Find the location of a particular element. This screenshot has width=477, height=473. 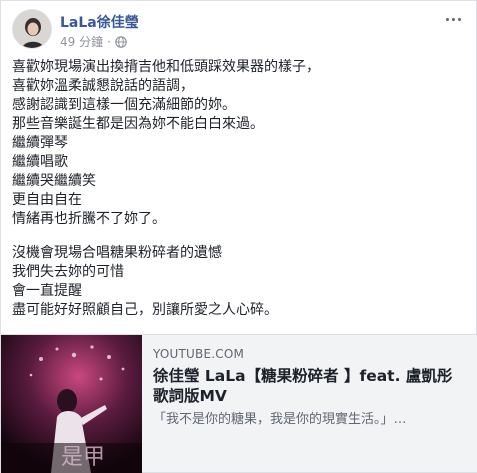

message-line: 我們失去妳的可惜 is located at coordinates (68, 272).